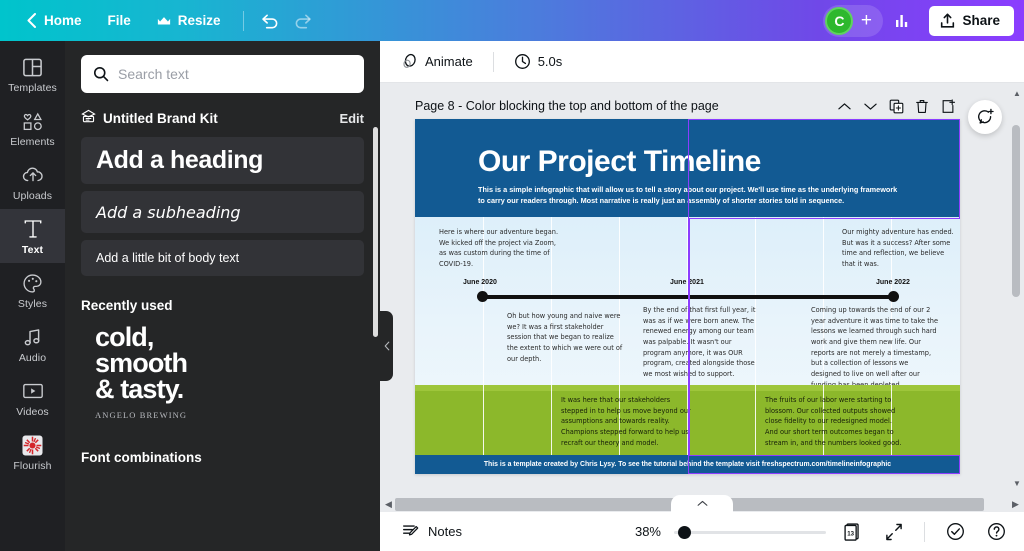 The height and width of the screenshot is (551, 1024). Describe the element at coordinates (955, 532) in the screenshot. I see `checkmark-button` at that location.